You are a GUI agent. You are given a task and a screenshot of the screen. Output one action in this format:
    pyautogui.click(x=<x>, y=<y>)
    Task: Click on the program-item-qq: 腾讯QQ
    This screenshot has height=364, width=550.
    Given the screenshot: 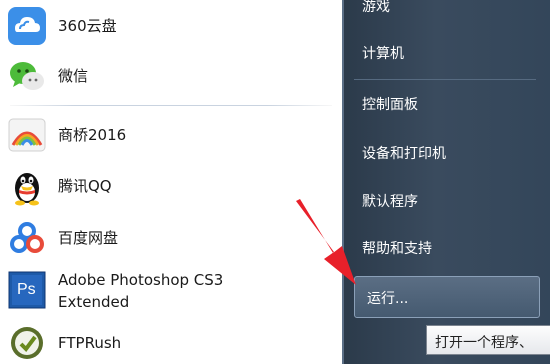 What is the action you would take?
    pyautogui.click(x=166, y=186)
    